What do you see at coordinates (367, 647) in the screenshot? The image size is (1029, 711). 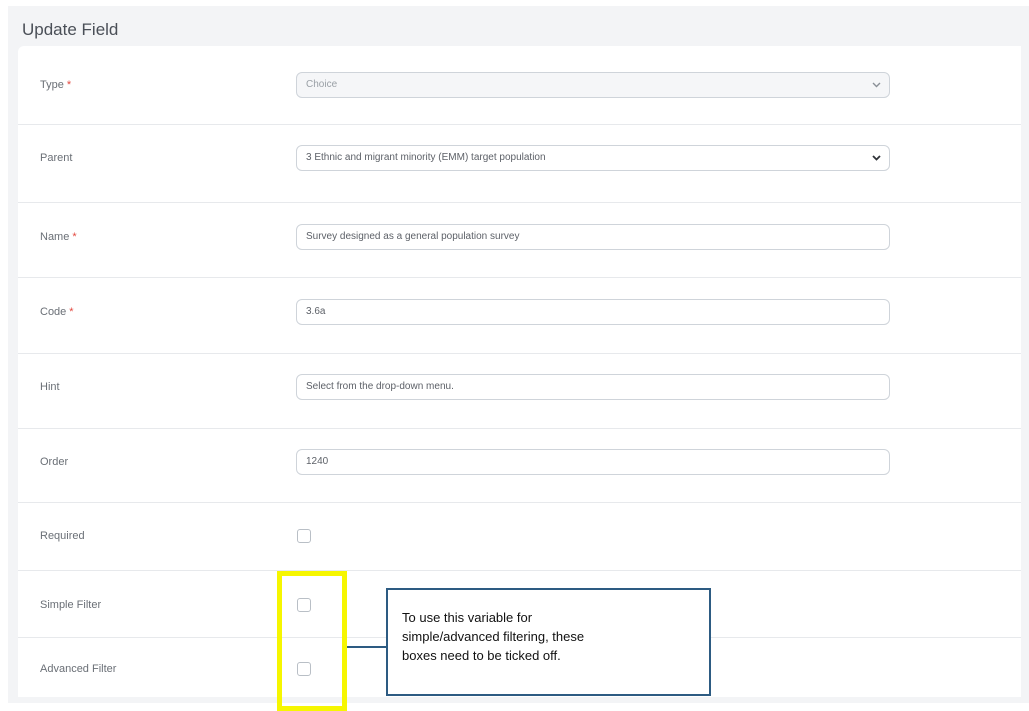 I see `callout-connector-line` at bounding box center [367, 647].